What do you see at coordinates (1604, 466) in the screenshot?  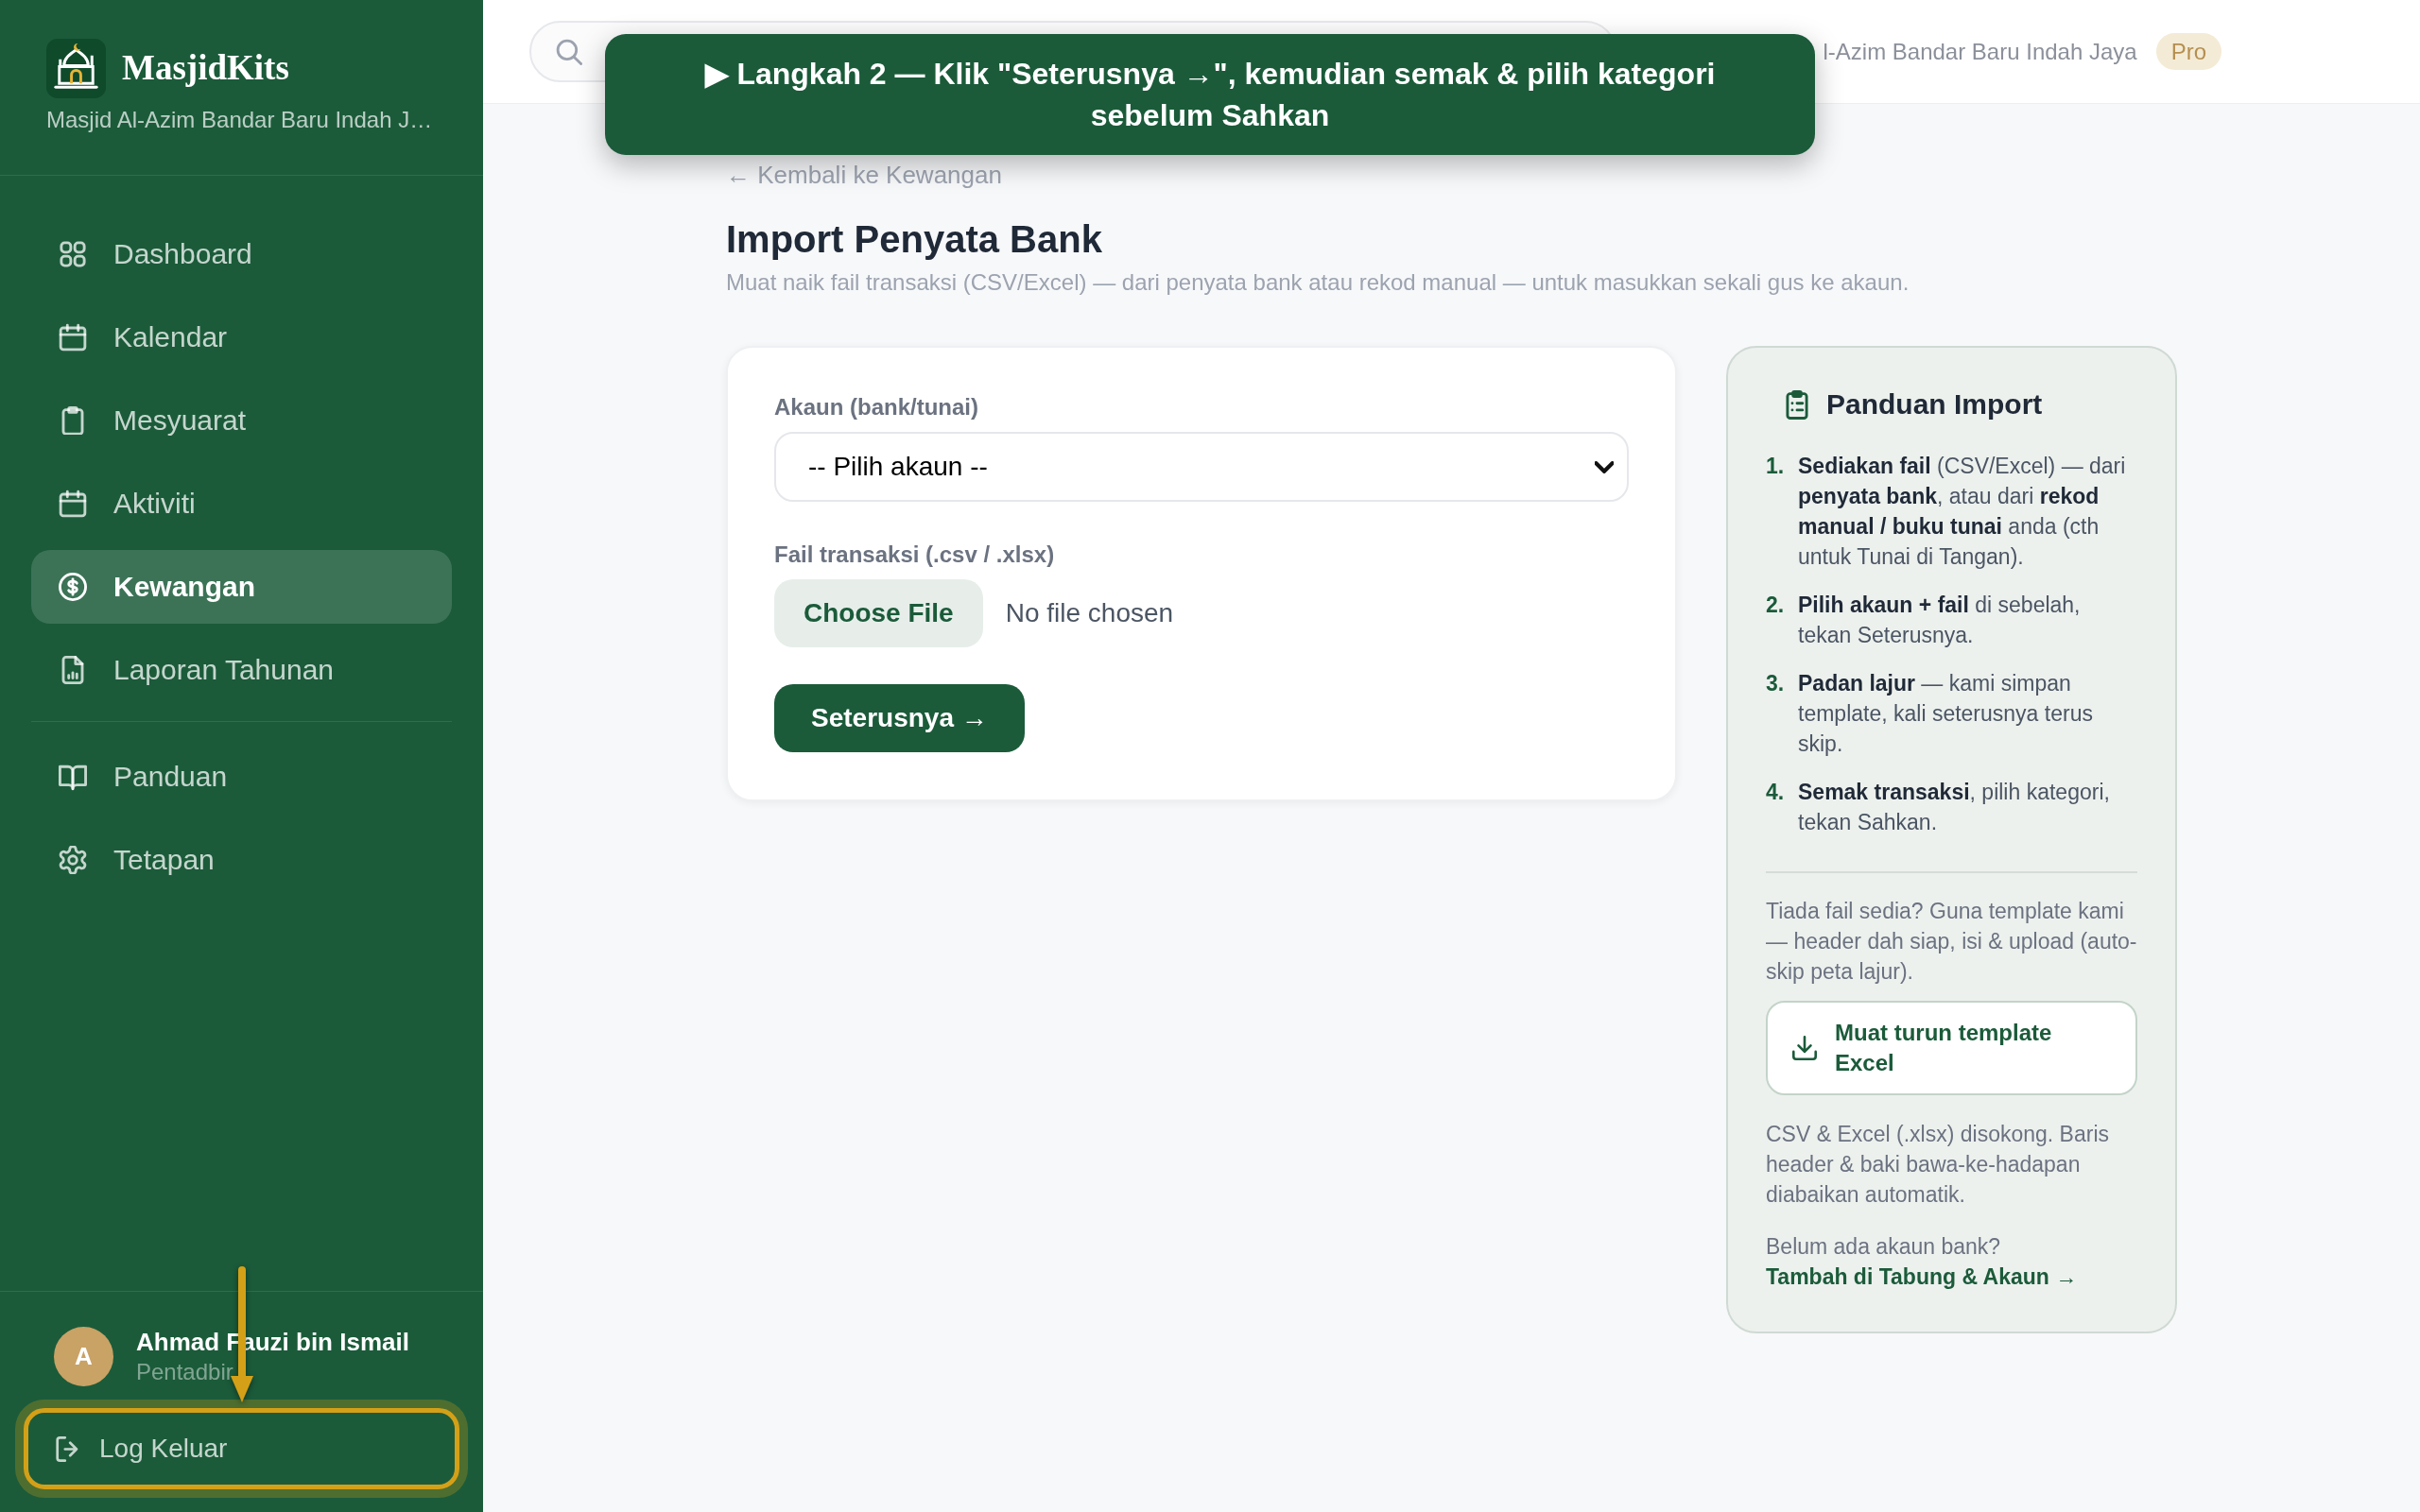 I see `chevron-down-icon` at bounding box center [1604, 466].